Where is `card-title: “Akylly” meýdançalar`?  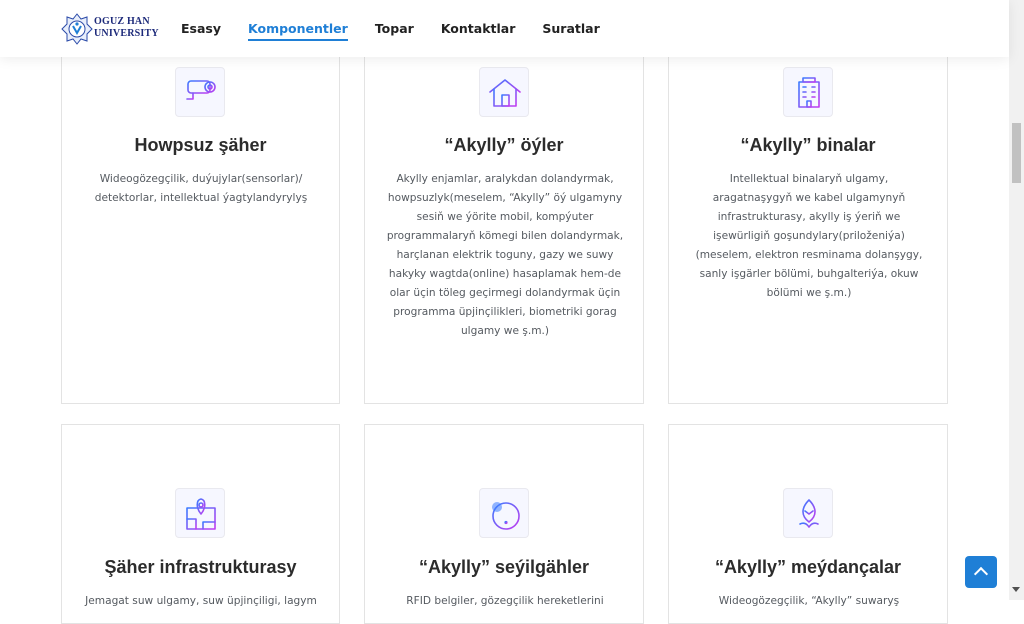
card-title: “Akylly” meýdançalar is located at coordinates (808, 567).